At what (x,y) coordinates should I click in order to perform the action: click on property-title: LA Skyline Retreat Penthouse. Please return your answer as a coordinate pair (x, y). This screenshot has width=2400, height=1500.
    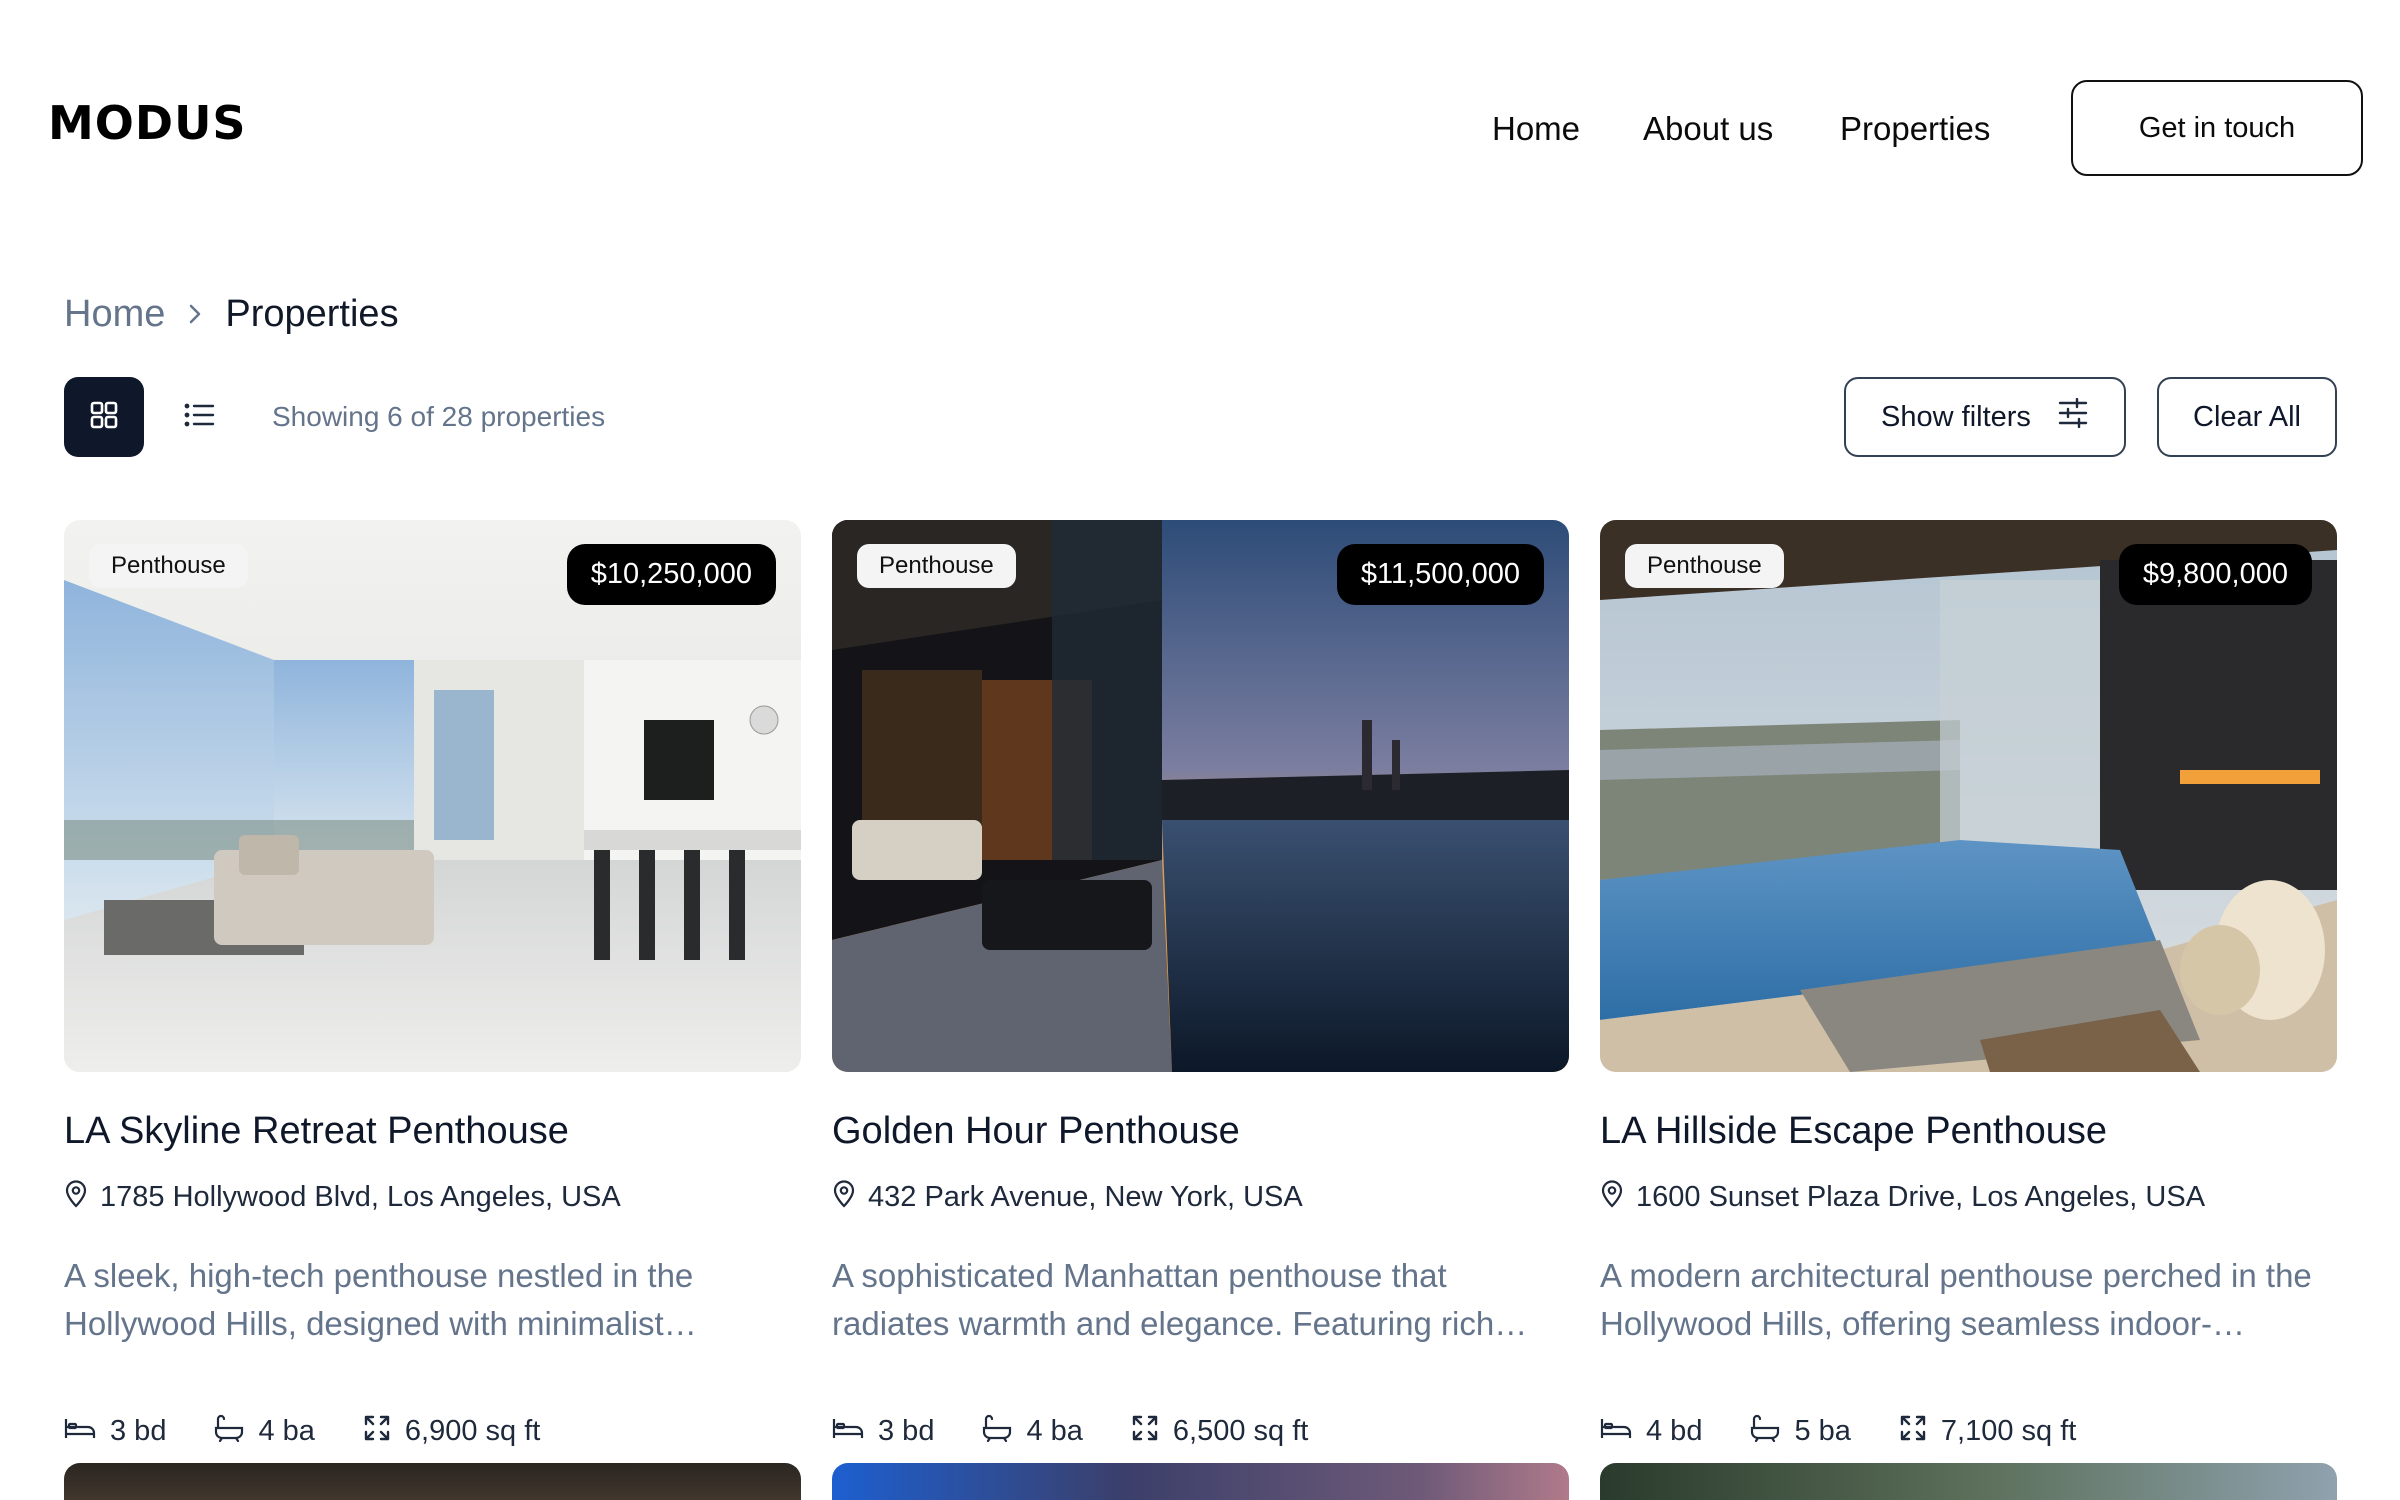
    Looking at the image, I should click on (316, 1131).